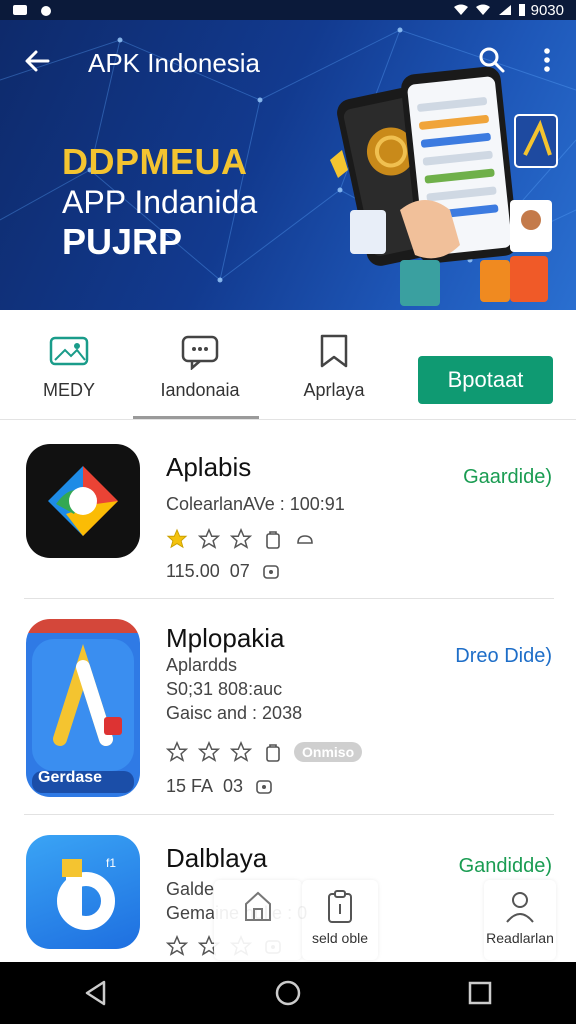 Image resolution: width=576 pixels, height=1024 pixels. I want to click on app-logo-icon, so click(83, 501).